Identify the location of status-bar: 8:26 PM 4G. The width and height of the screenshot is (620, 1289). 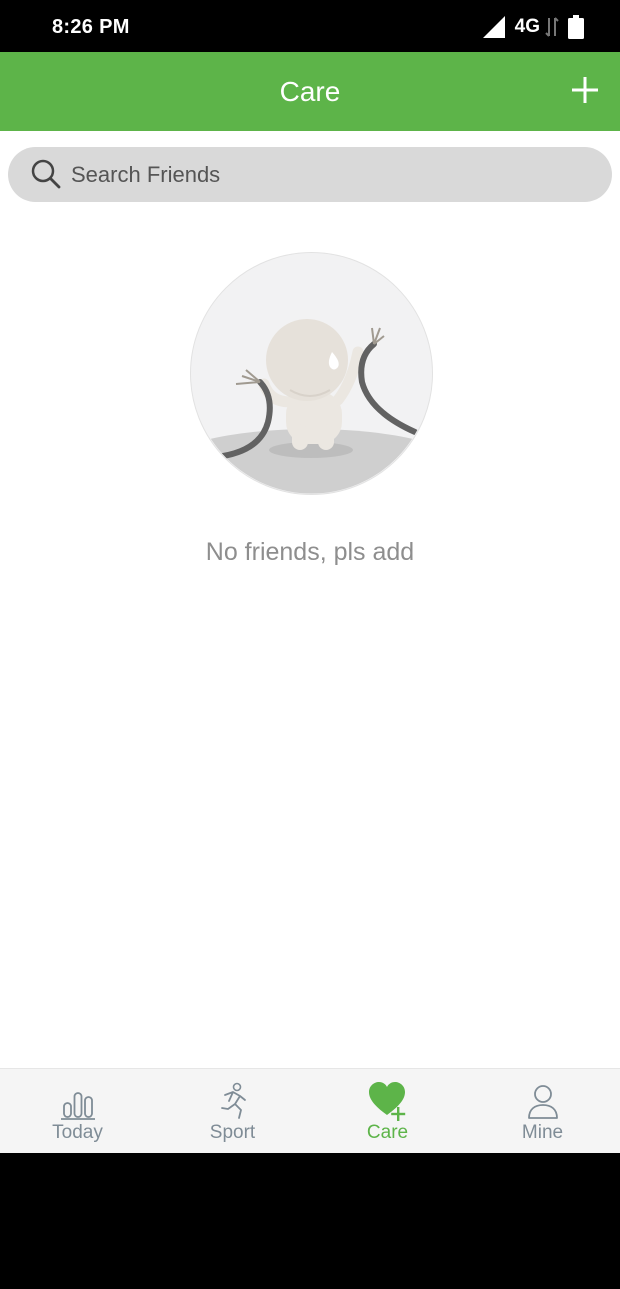
(310, 26).